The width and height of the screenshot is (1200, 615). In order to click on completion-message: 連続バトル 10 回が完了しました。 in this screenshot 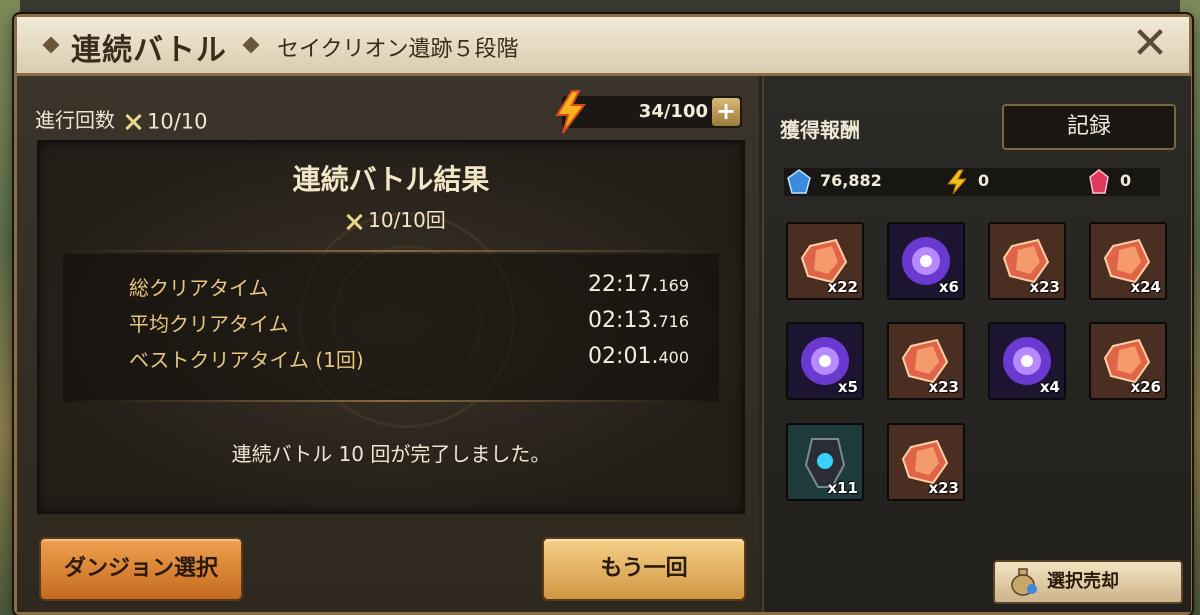, I will do `click(391, 454)`.